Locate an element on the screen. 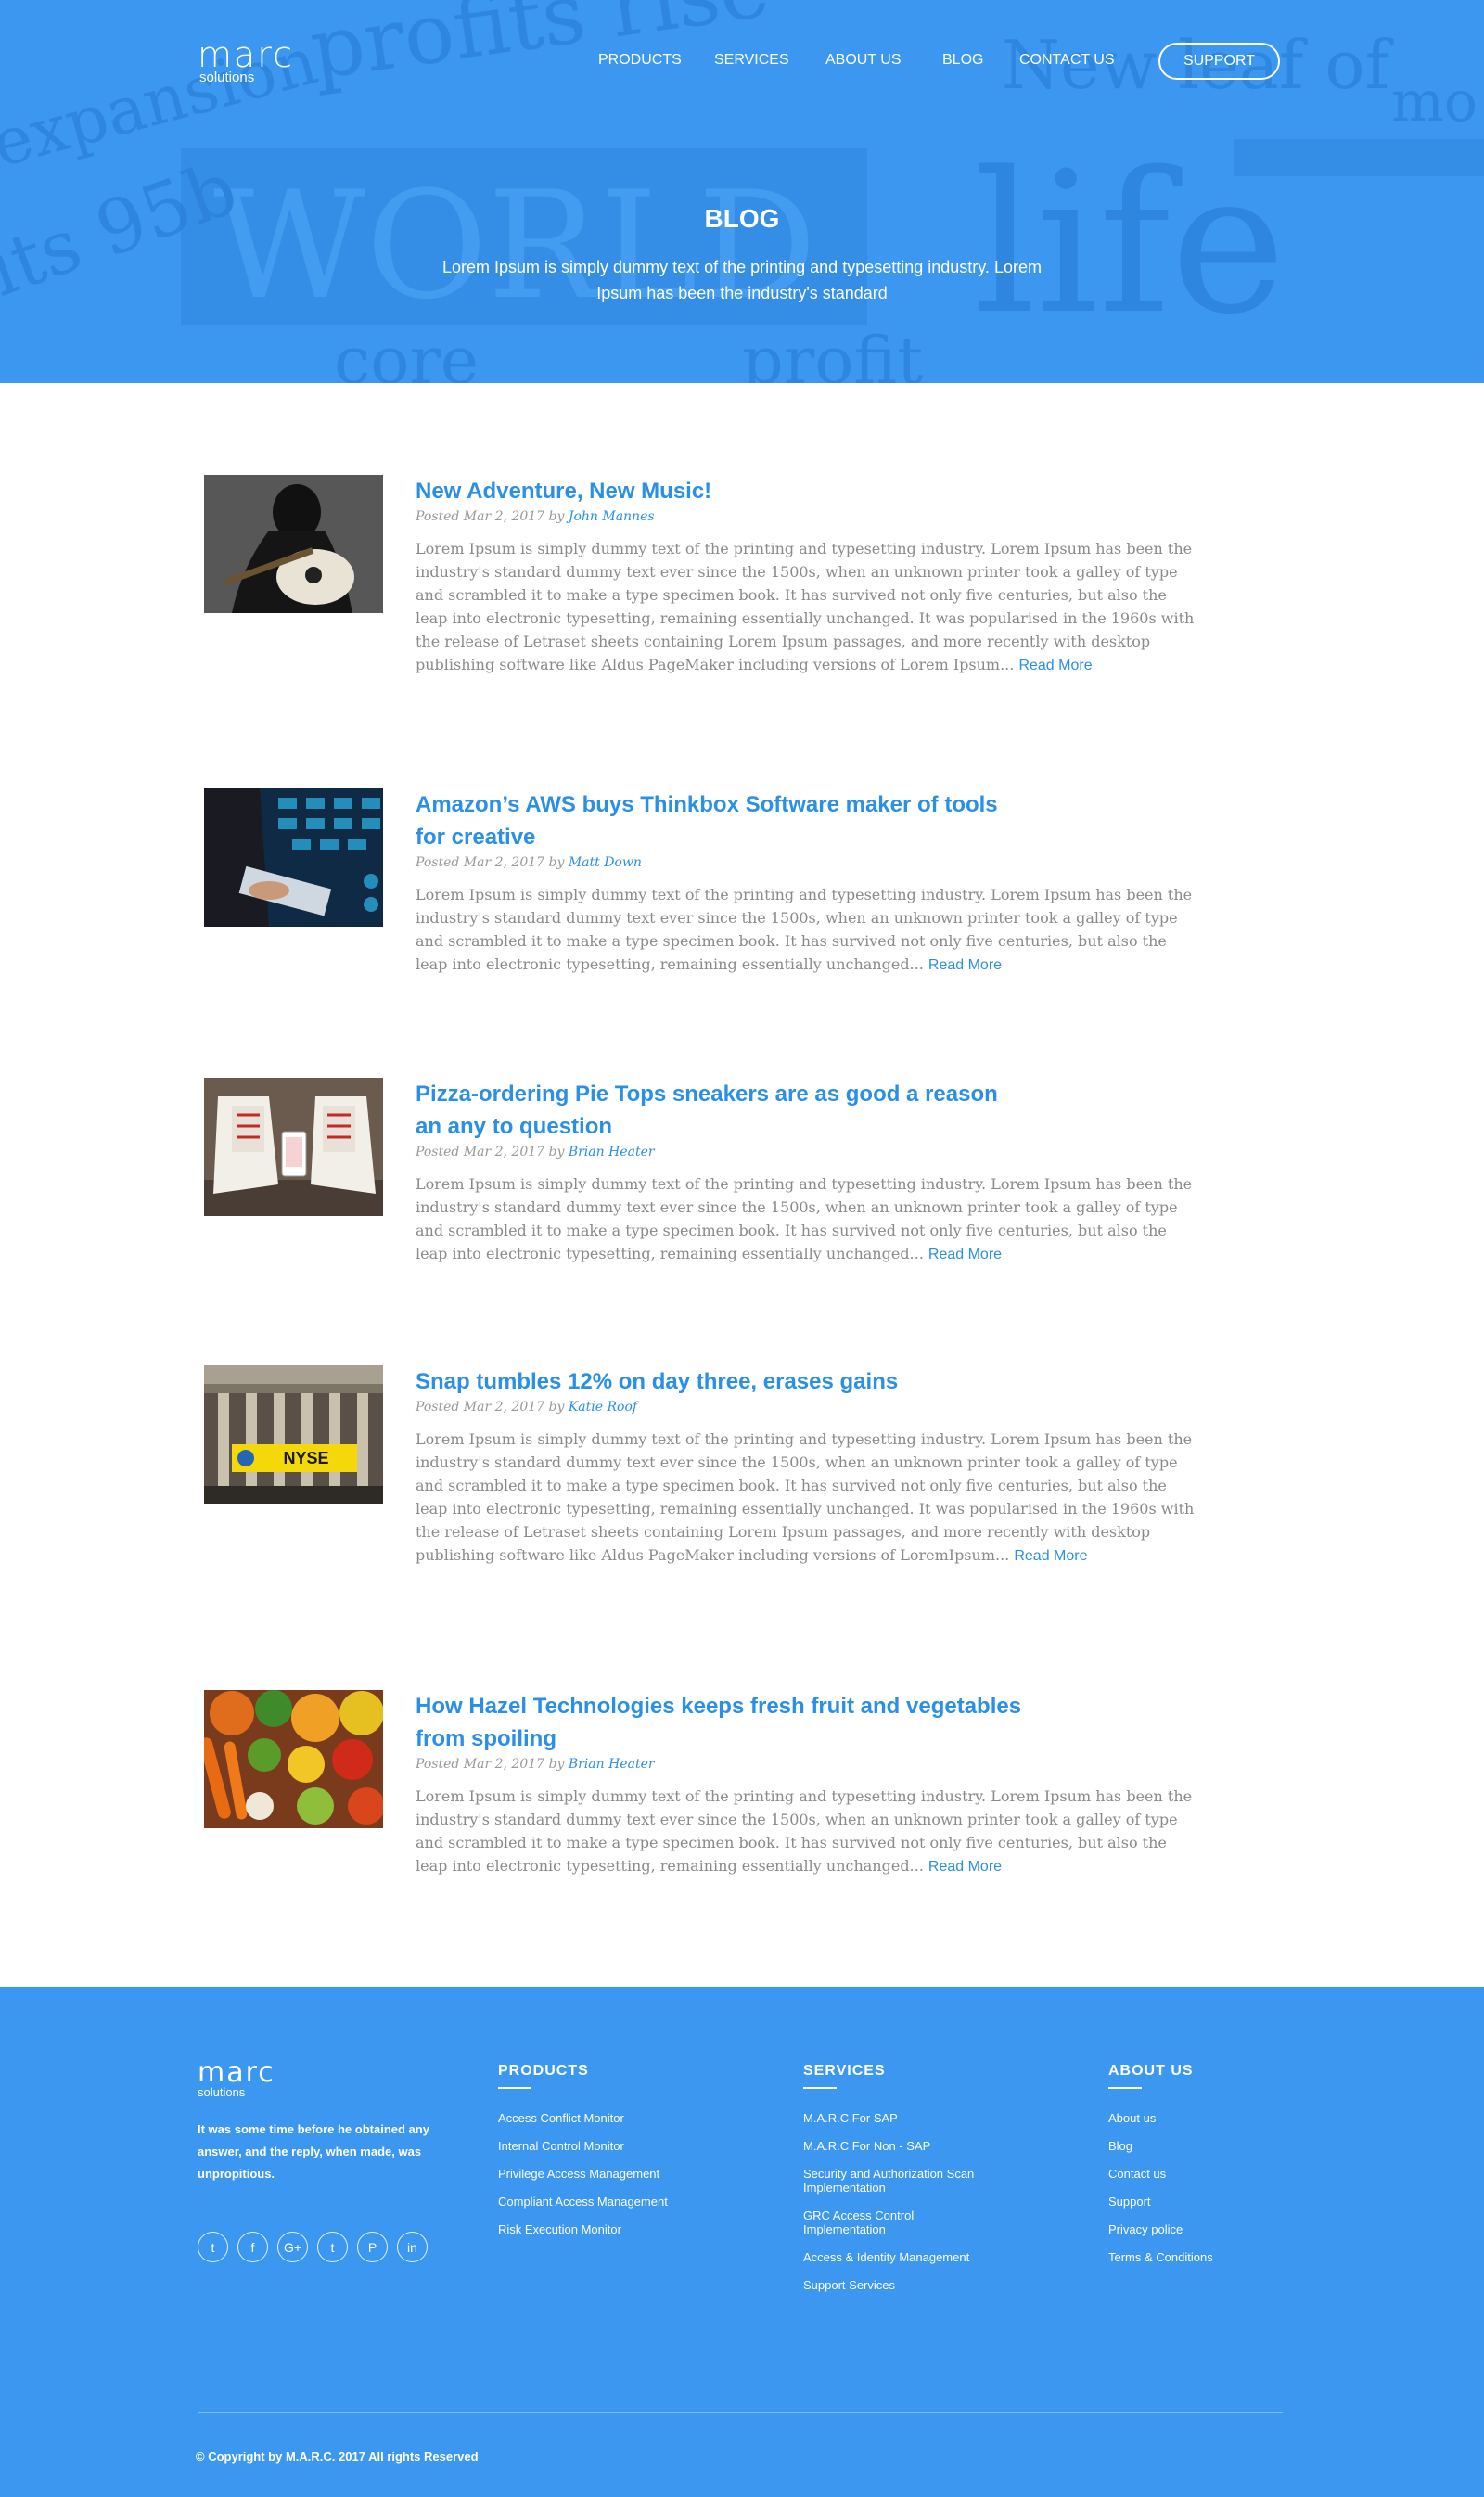 The height and width of the screenshot is (2497, 1484). post-image-vegetables is located at coordinates (293, 1759).